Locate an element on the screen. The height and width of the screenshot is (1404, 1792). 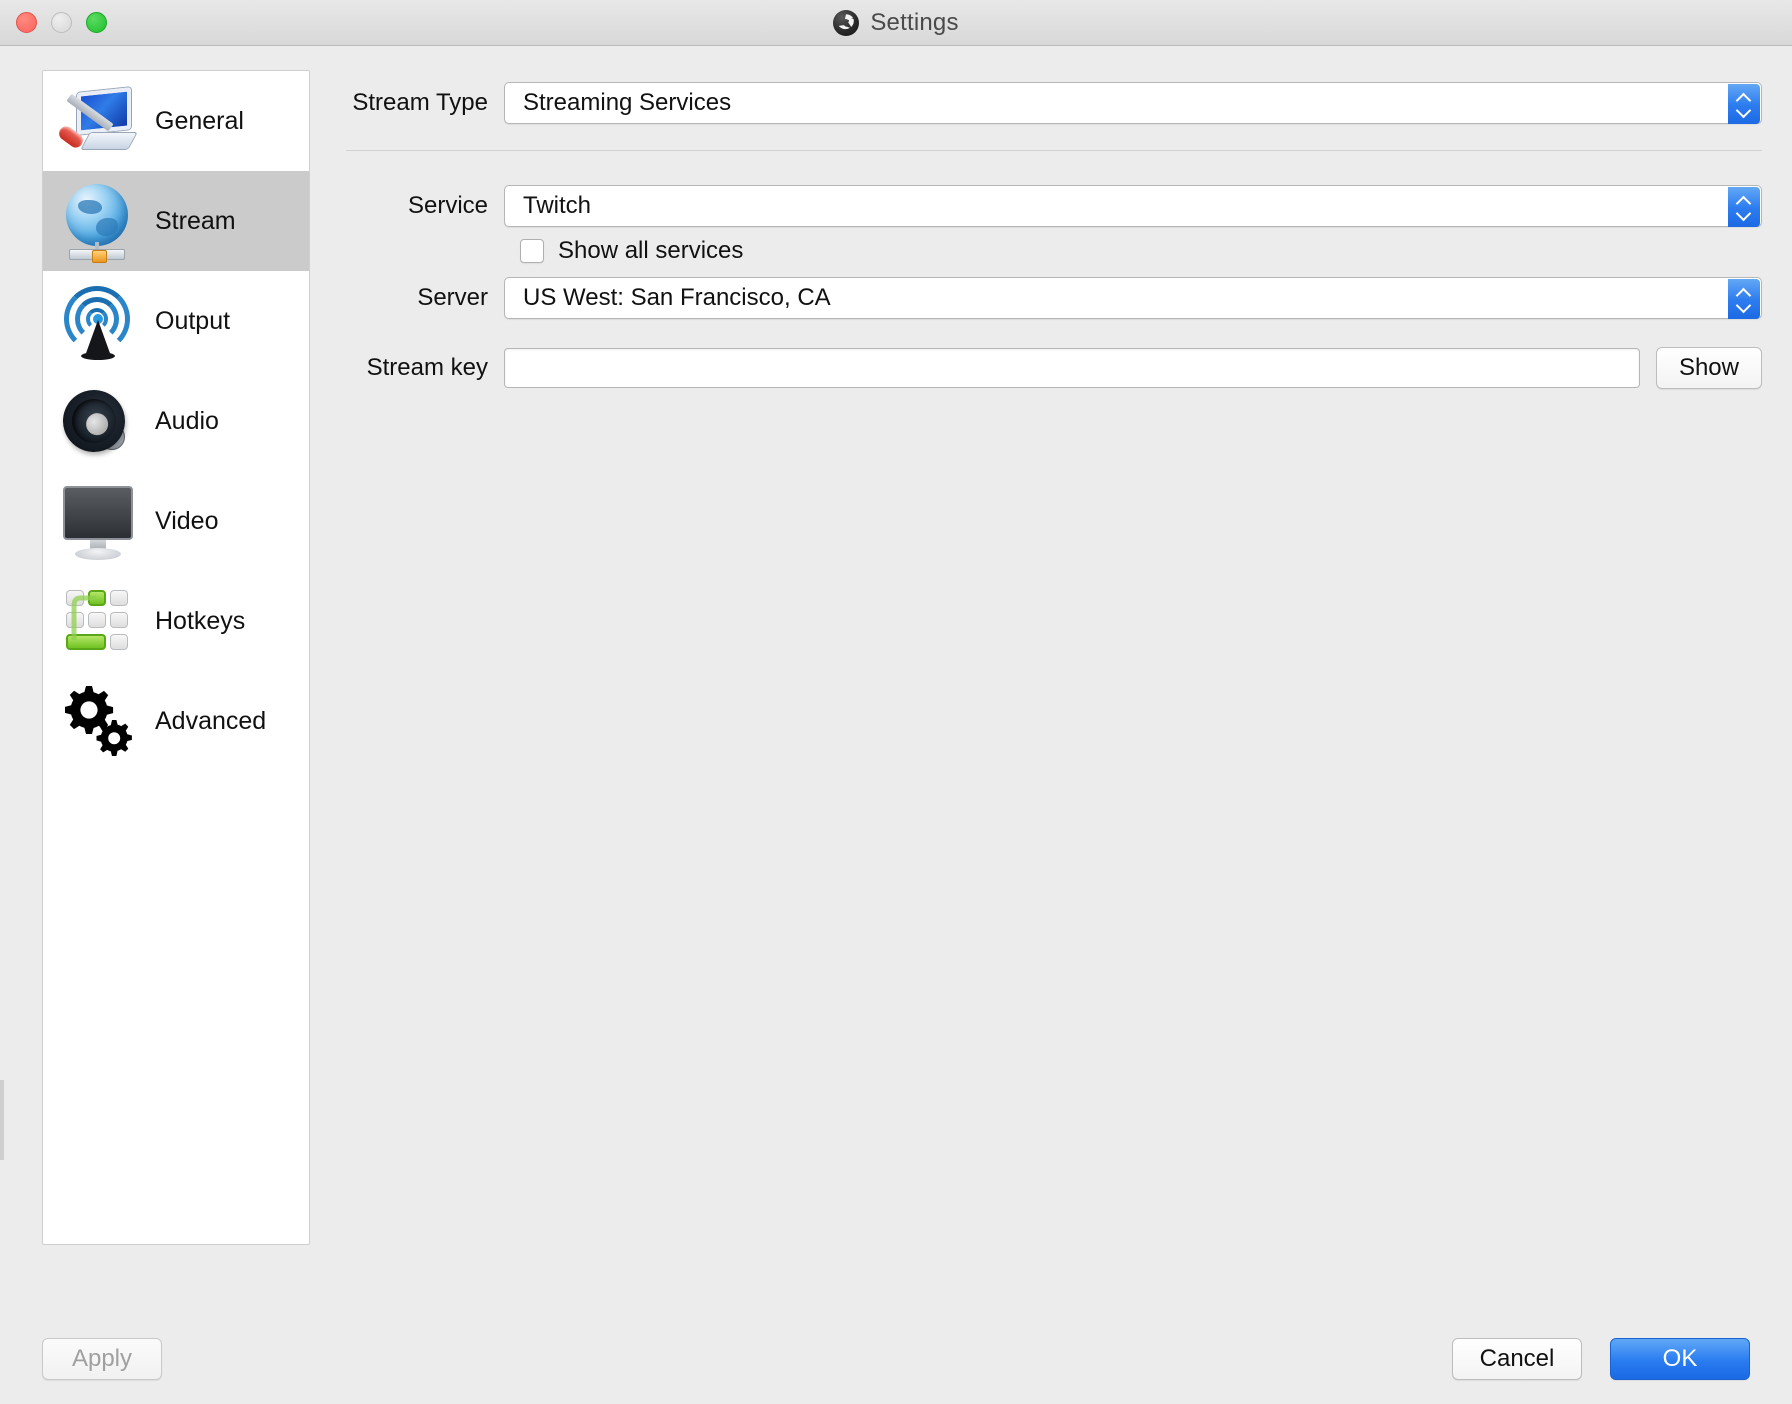
server-select: US West: San Francisco, CA is located at coordinates (1133, 298).